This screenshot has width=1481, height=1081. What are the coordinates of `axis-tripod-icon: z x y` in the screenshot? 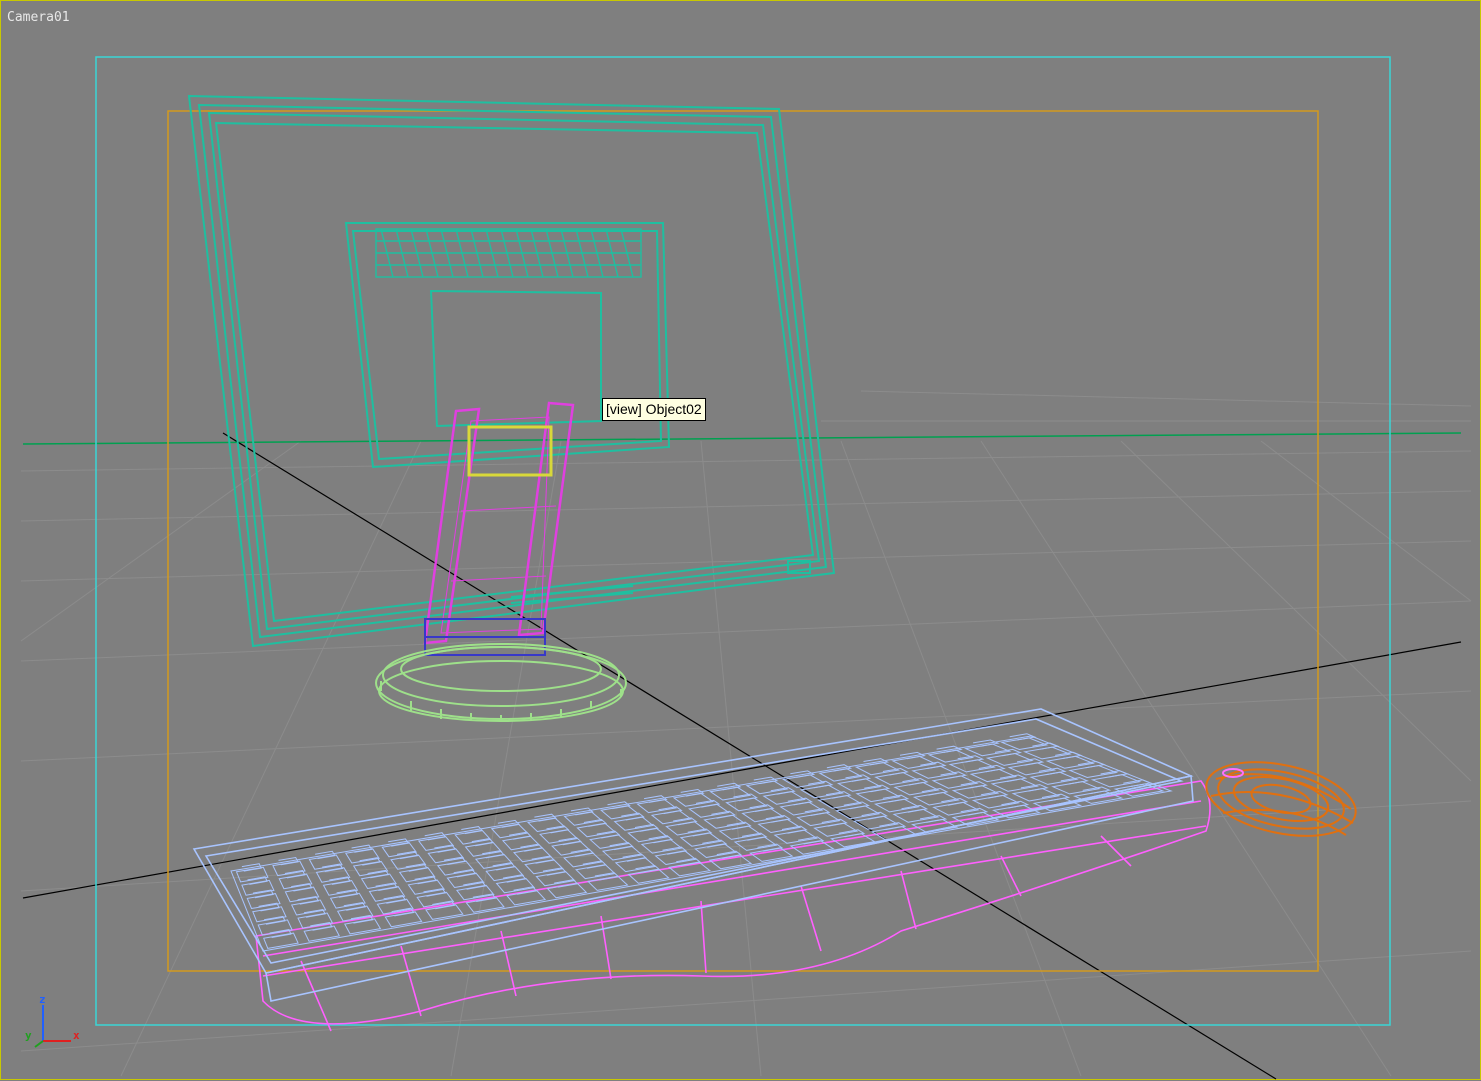 It's located at (56, 1021).